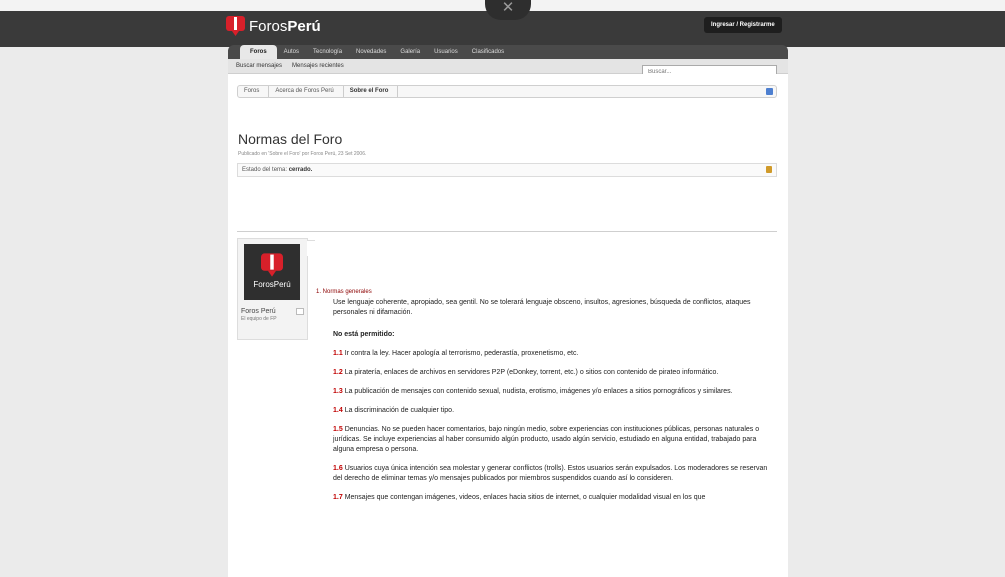  I want to click on avatar-logo-icon, so click(272, 265).